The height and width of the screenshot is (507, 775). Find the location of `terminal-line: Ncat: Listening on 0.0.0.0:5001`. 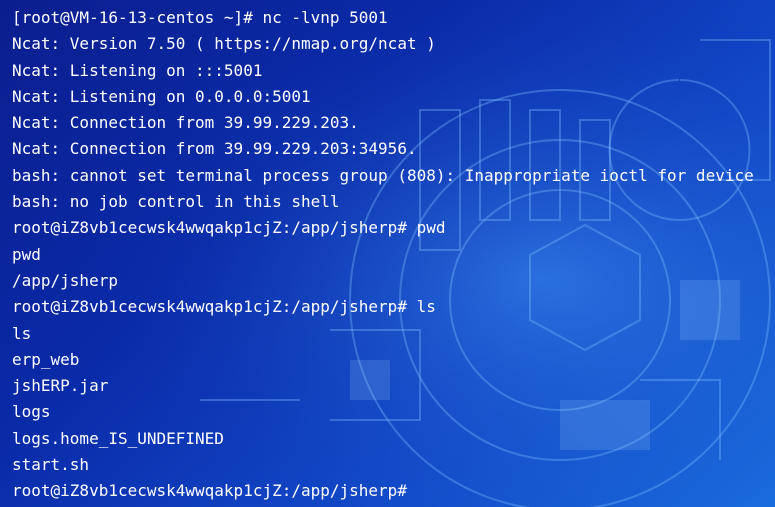

terminal-line: Ncat: Listening on 0.0.0.0:5001 is located at coordinates (161, 96).